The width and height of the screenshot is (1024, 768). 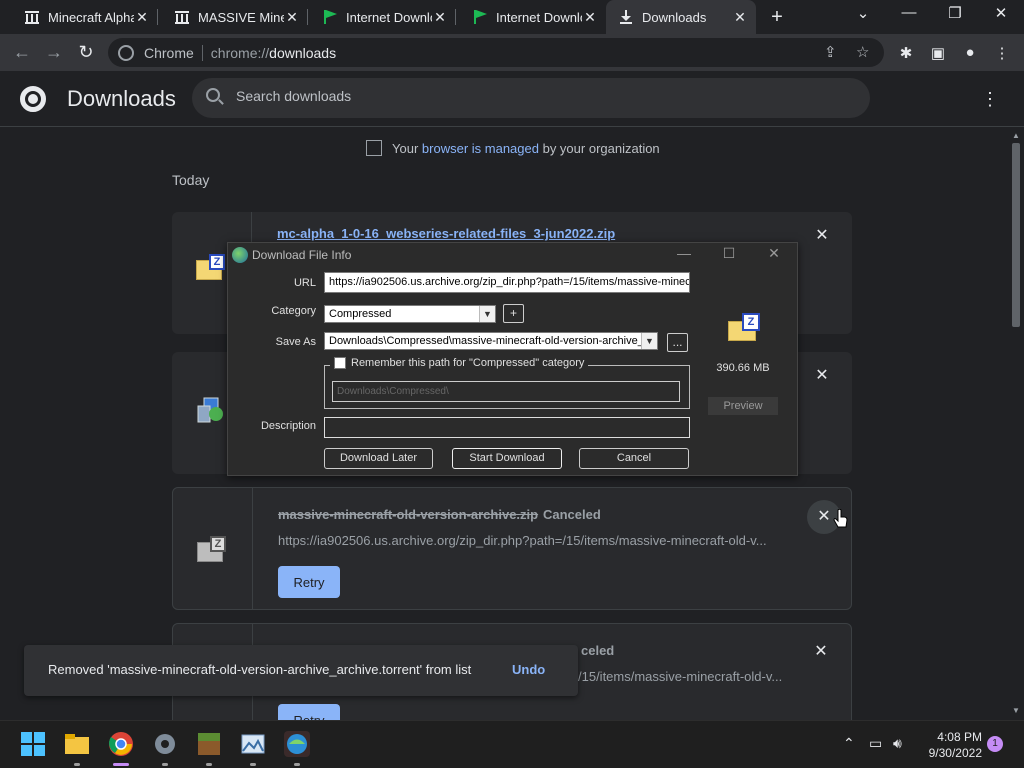 What do you see at coordinates (309, 582) in the screenshot?
I see `retry-button: Retry` at bounding box center [309, 582].